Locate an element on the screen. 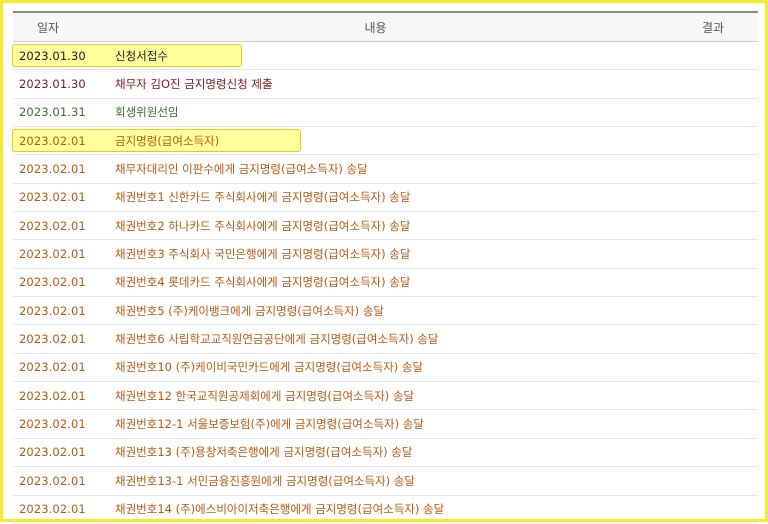 This screenshot has width=768, height=524. table-row: 2023.01.30 신청서접수 is located at coordinates (385, 56).